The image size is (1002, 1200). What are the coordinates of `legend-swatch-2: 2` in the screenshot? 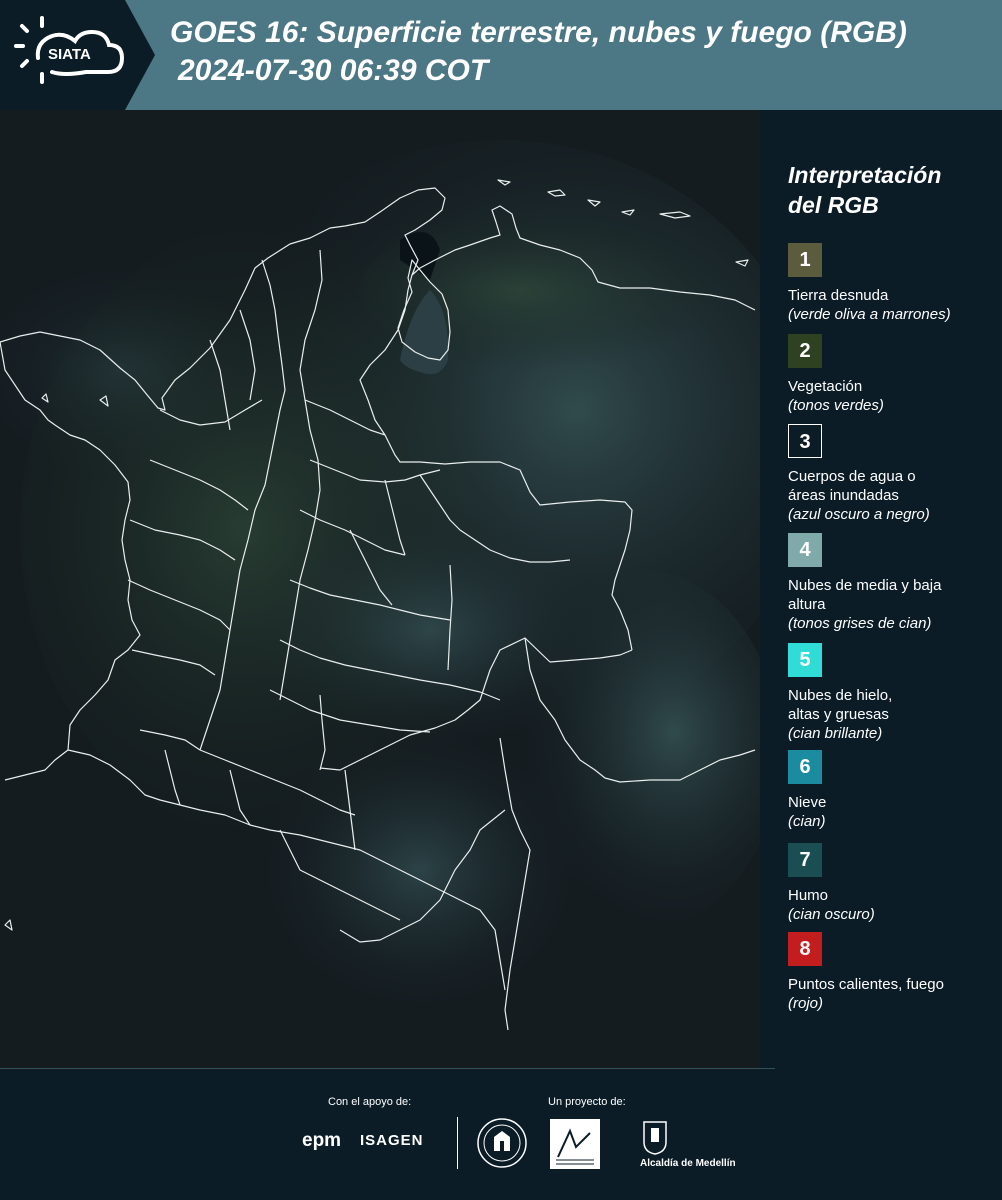 It's located at (805, 351).